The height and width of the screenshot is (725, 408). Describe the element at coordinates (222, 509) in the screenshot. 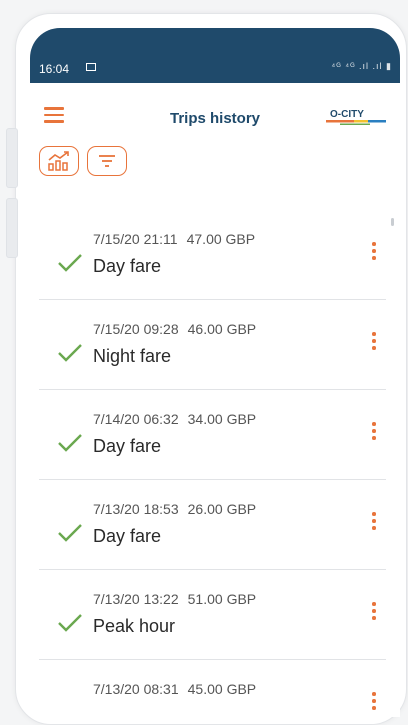

I see `trip-amount: 26.00 GBP` at that location.